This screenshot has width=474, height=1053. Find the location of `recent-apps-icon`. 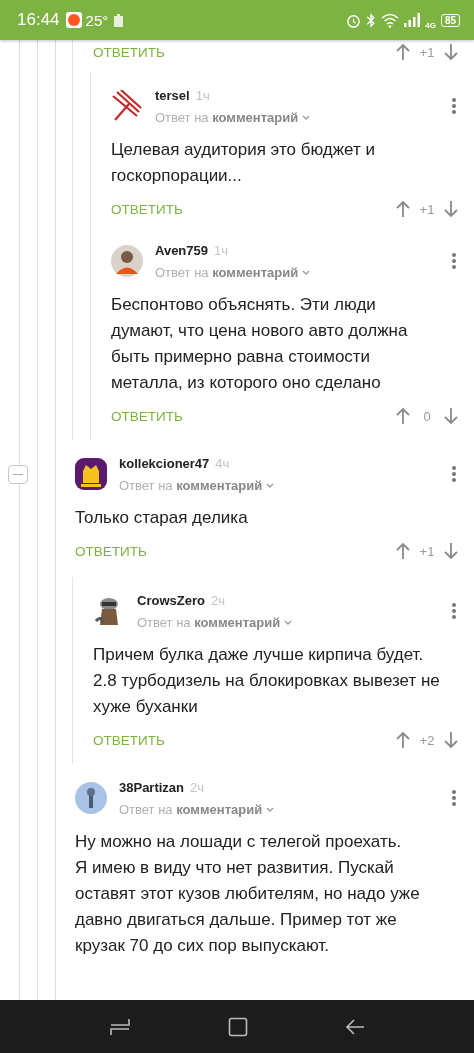

recent-apps-icon is located at coordinates (119, 1026).